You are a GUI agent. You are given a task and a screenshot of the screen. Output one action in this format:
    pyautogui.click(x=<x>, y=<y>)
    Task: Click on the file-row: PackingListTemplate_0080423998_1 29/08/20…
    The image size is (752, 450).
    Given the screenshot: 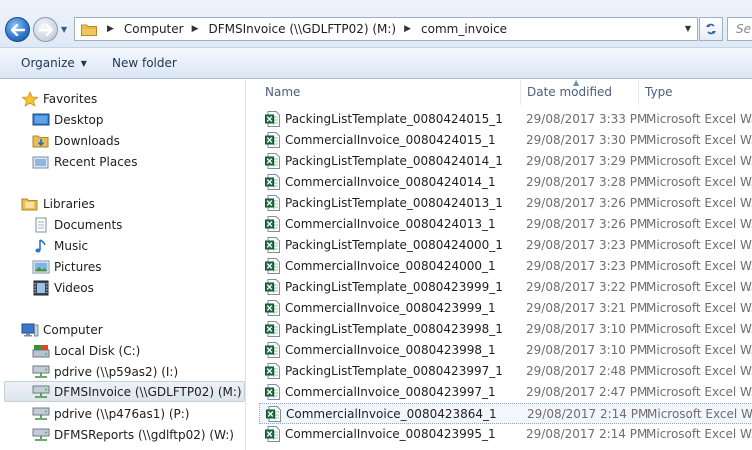 What is the action you would take?
    pyautogui.click(x=505, y=329)
    